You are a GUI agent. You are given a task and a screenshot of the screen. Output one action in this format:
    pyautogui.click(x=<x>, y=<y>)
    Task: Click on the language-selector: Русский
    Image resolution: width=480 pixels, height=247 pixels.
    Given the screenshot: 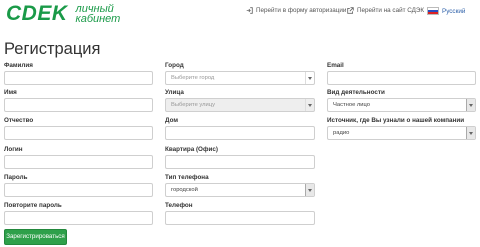 What is the action you would take?
    pyautogui.click(x=446, y=11)
    